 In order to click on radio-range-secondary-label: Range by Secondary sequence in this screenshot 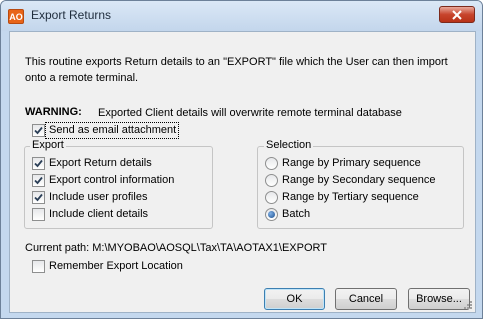, I will do `click(359, 180)`.